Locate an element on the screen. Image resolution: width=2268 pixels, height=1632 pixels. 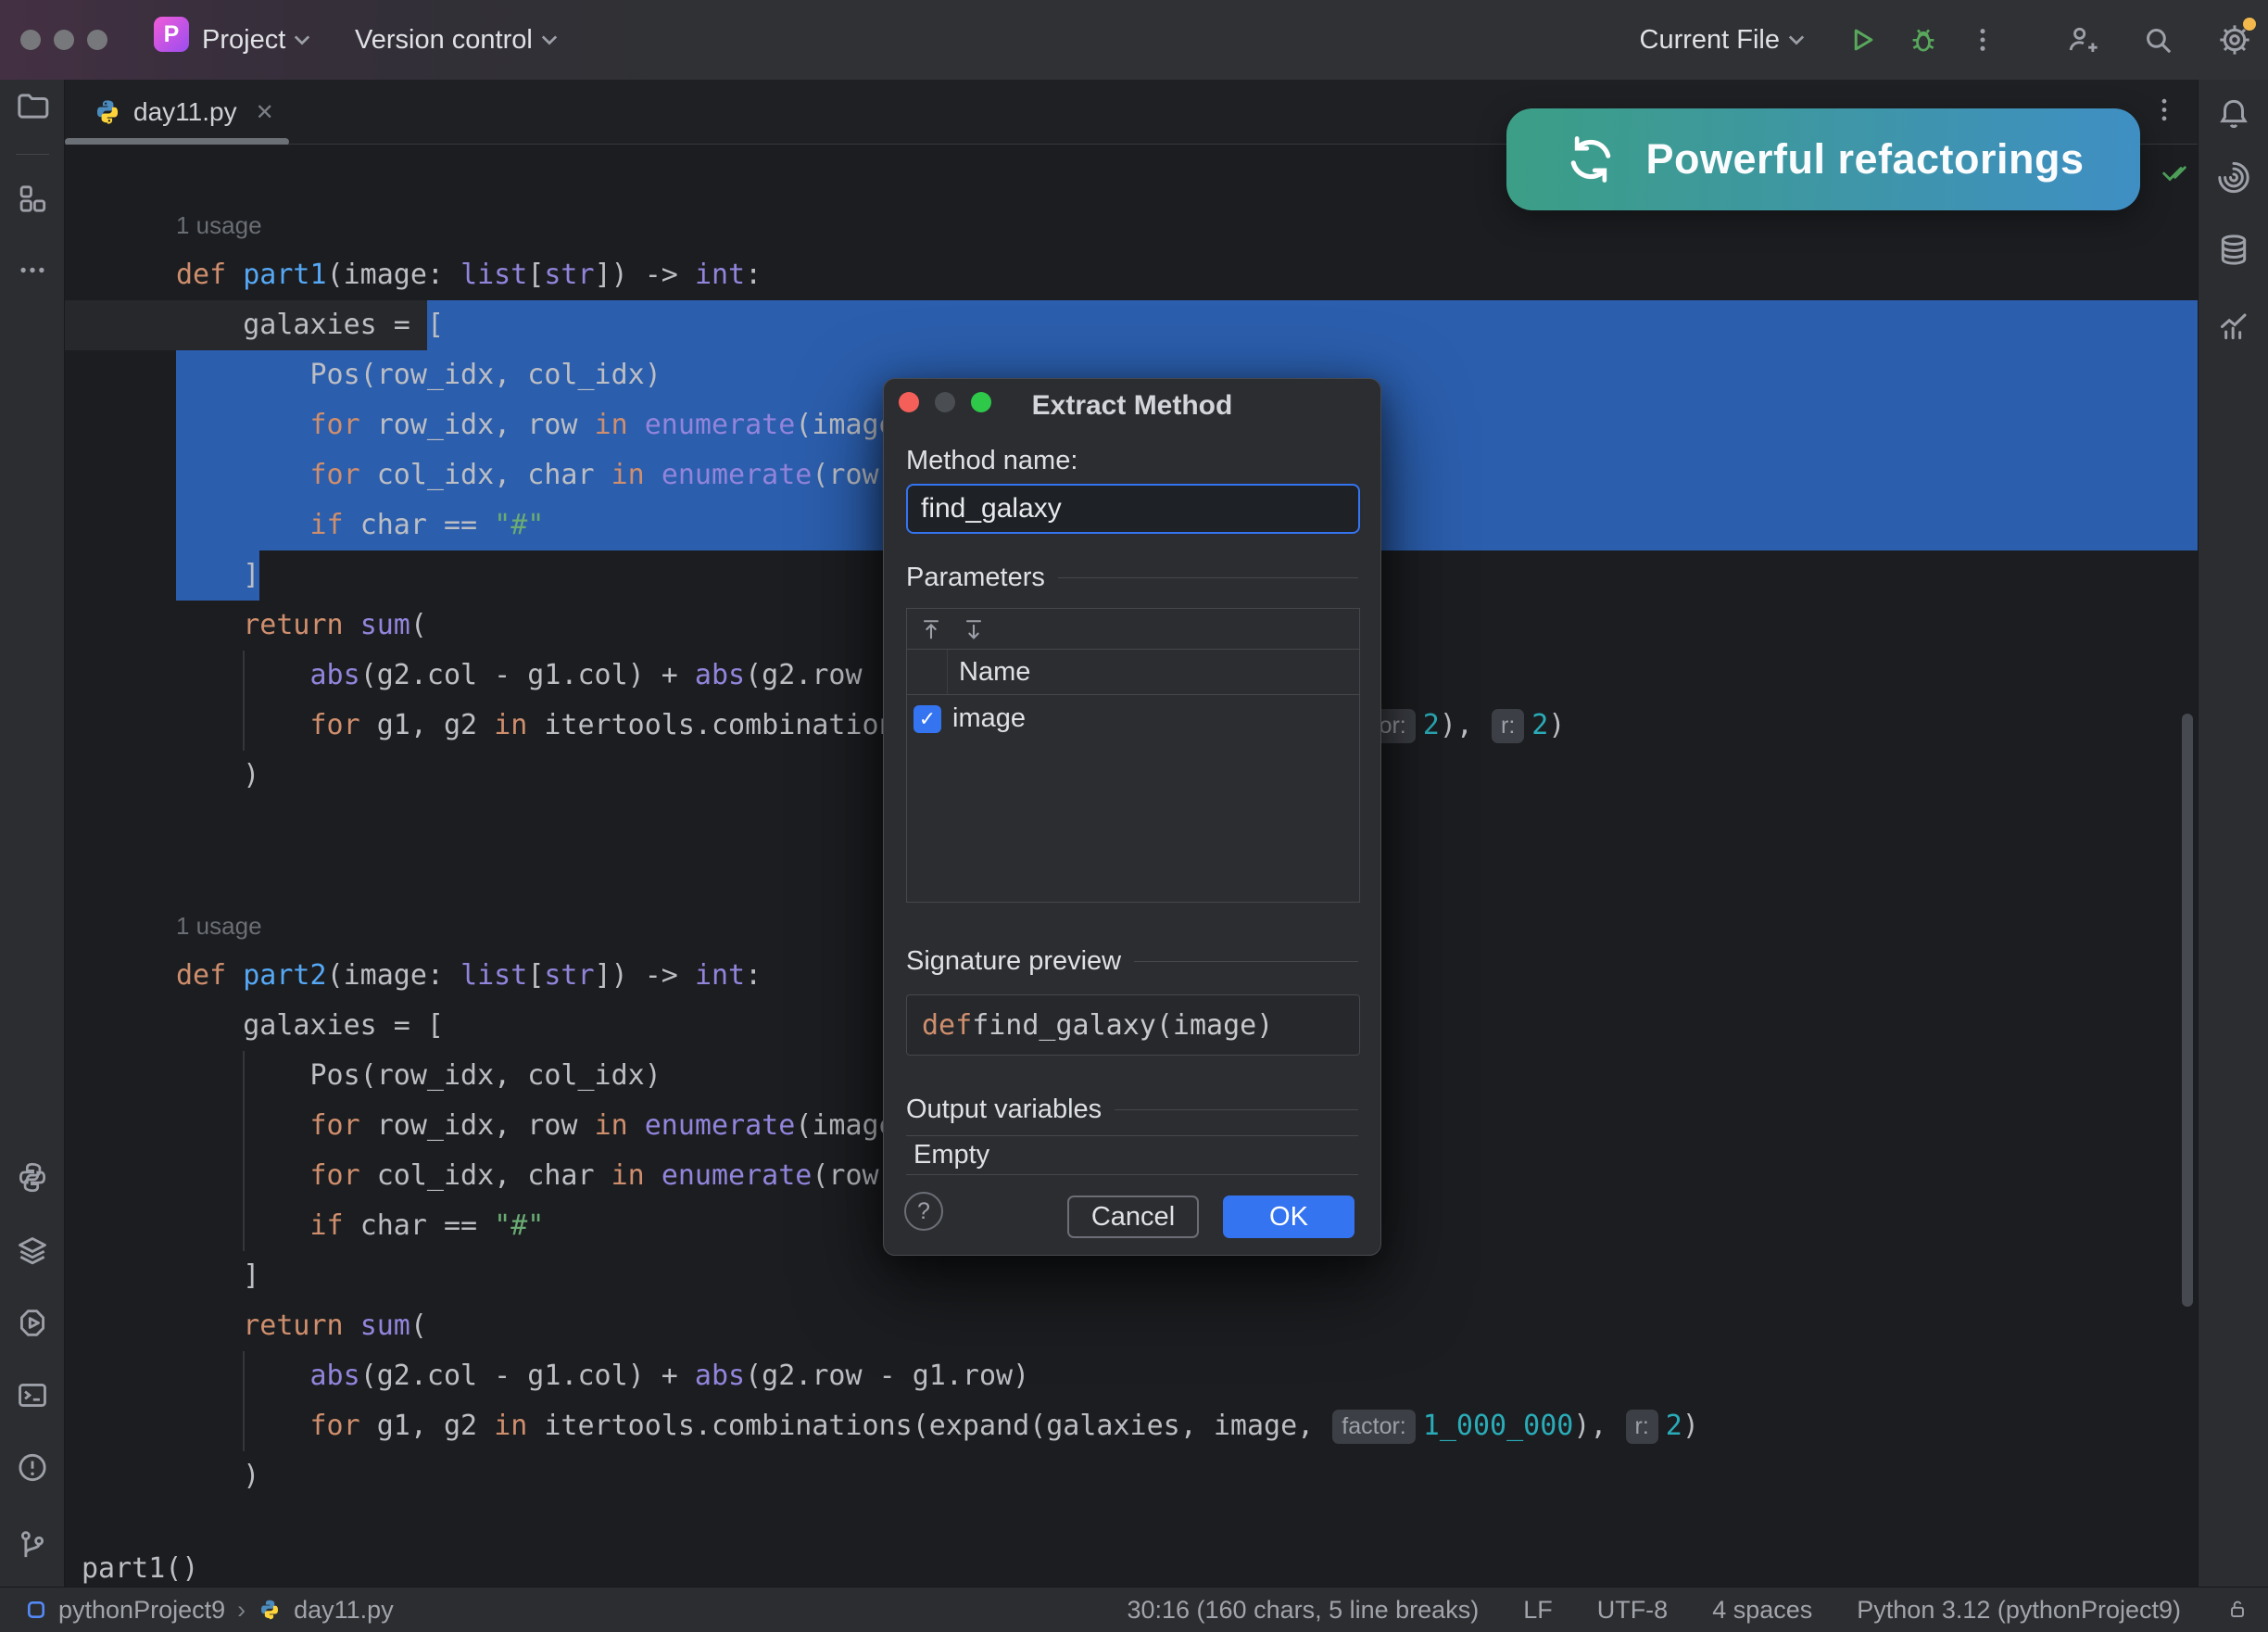
terminal-tool-button is located at coordinates (32, 1398).